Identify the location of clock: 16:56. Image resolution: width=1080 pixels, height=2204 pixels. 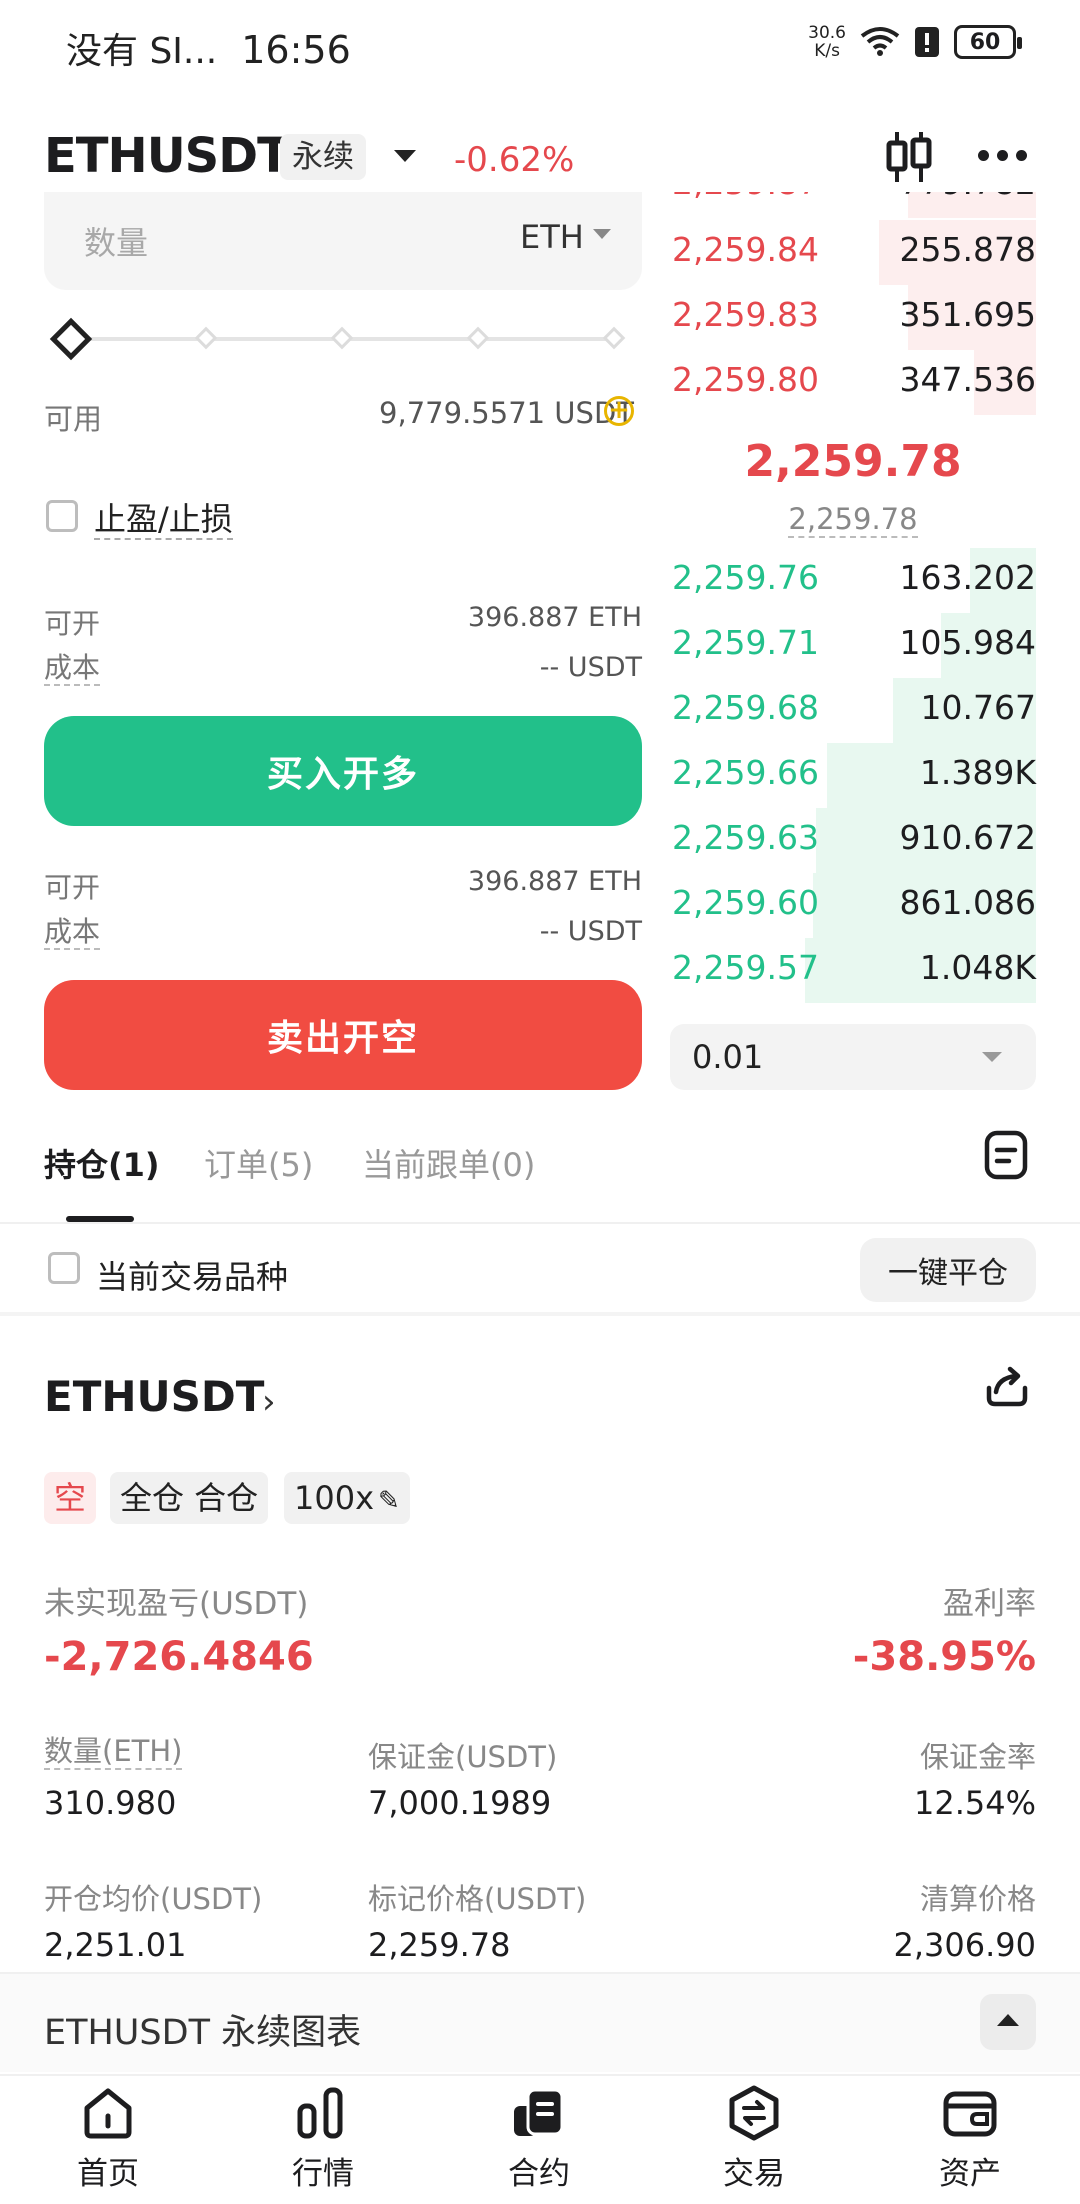
(296, 50).